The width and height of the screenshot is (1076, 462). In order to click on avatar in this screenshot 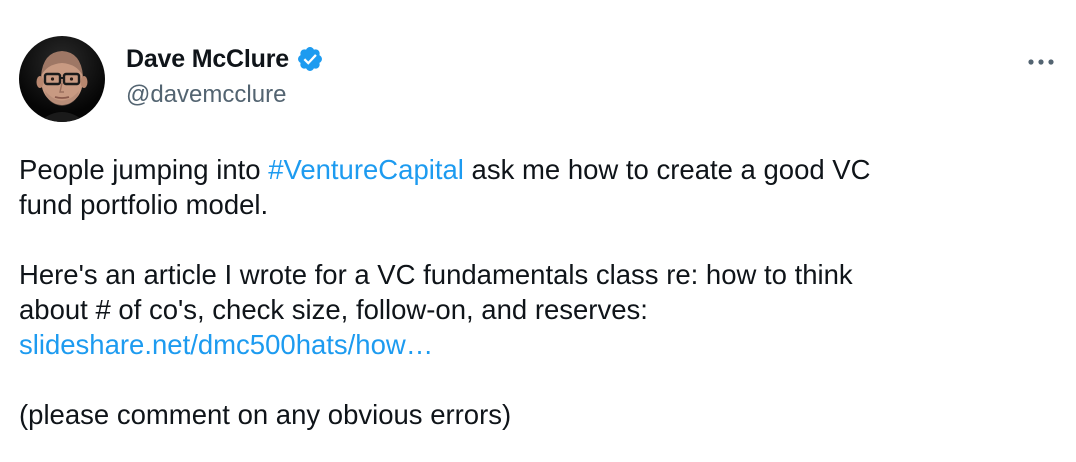, I will do `click(62, 79)`.